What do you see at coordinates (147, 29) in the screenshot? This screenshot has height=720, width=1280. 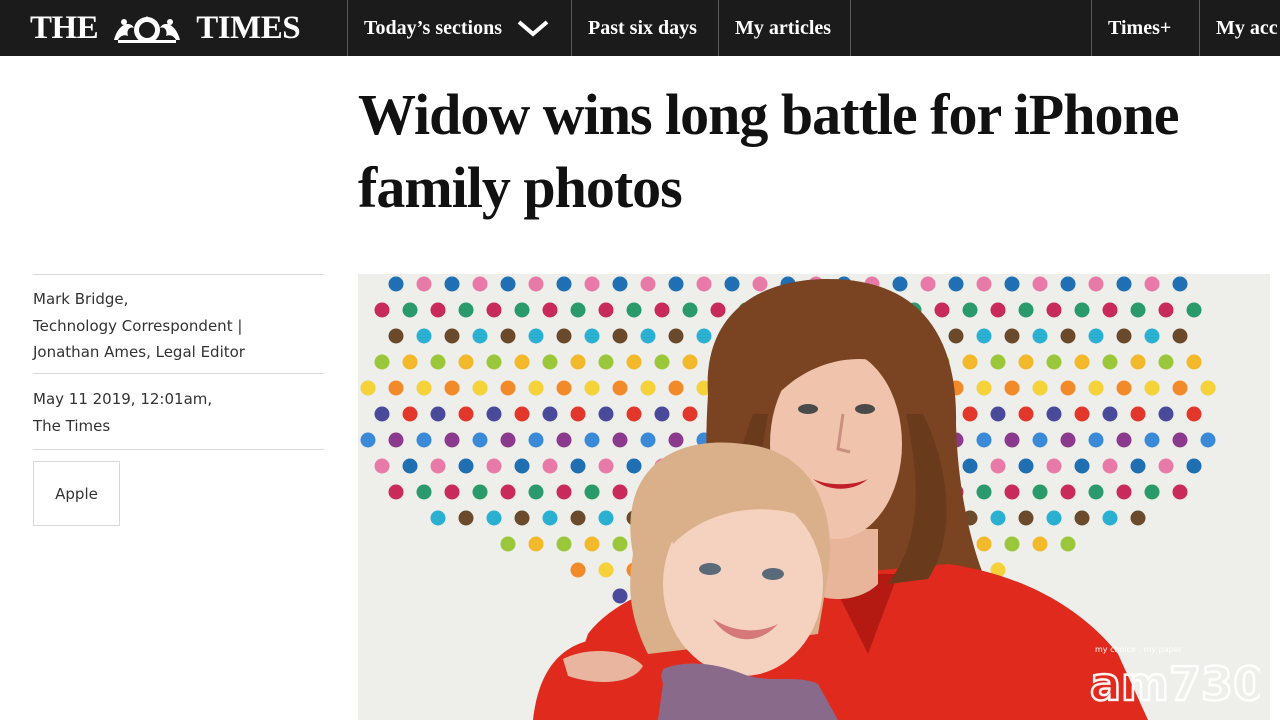 I see `royal-crest-icon` at bounding box center [147, 29].